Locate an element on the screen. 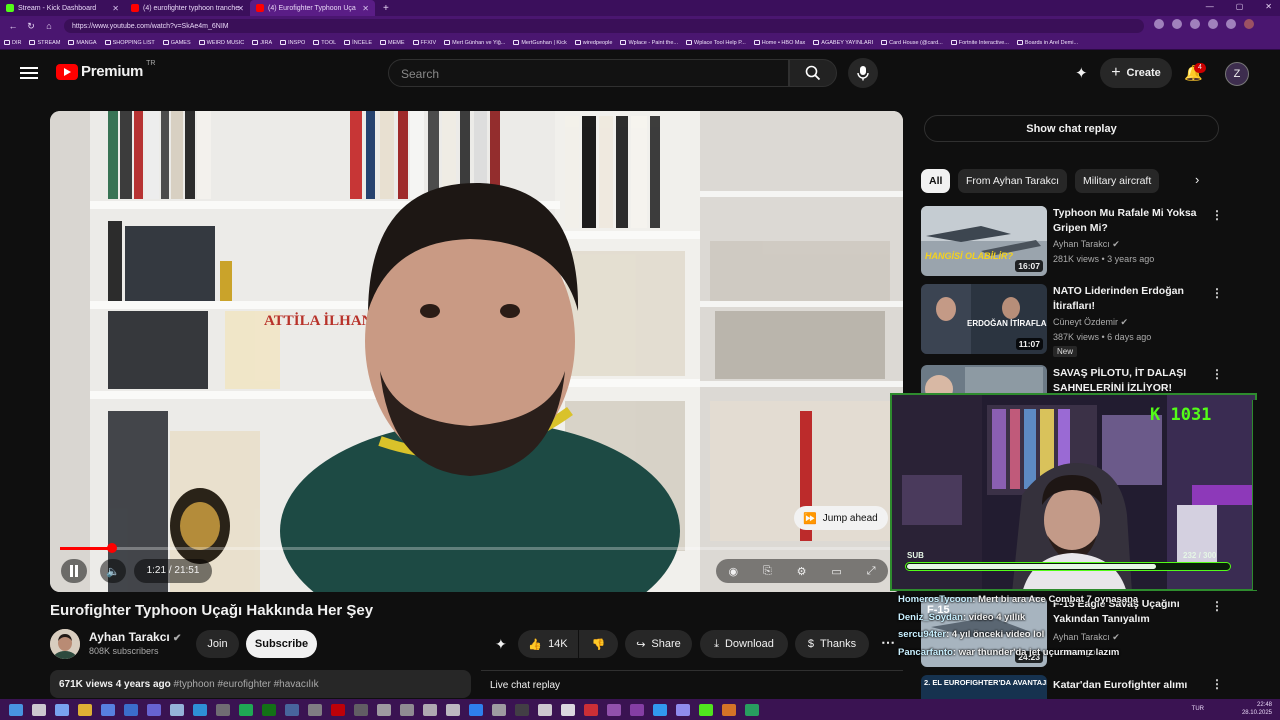  bookmark-item: STREAM is located at coordinates (44, 43).